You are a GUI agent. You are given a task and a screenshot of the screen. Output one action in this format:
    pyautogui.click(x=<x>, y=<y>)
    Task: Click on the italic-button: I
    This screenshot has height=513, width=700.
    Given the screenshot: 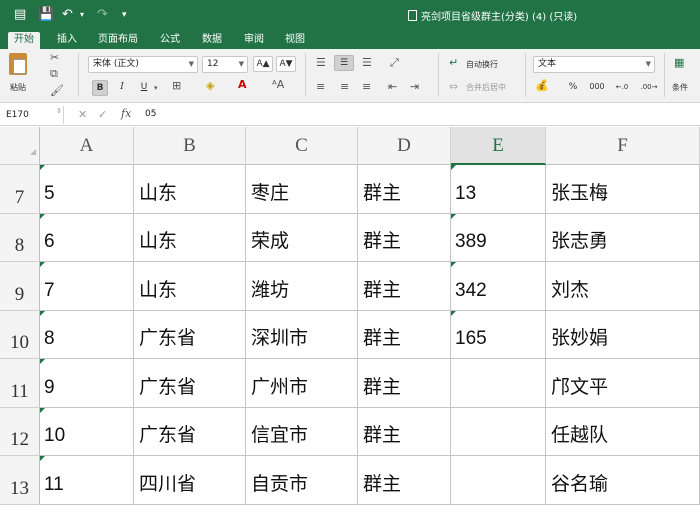 What is the action you would take?
    pyautogui.click(x=122, y=88)
    